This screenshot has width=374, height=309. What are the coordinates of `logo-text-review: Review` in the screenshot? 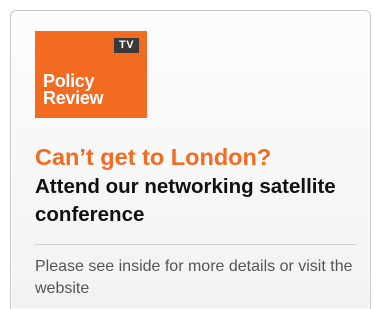 It's located at (73, 98).